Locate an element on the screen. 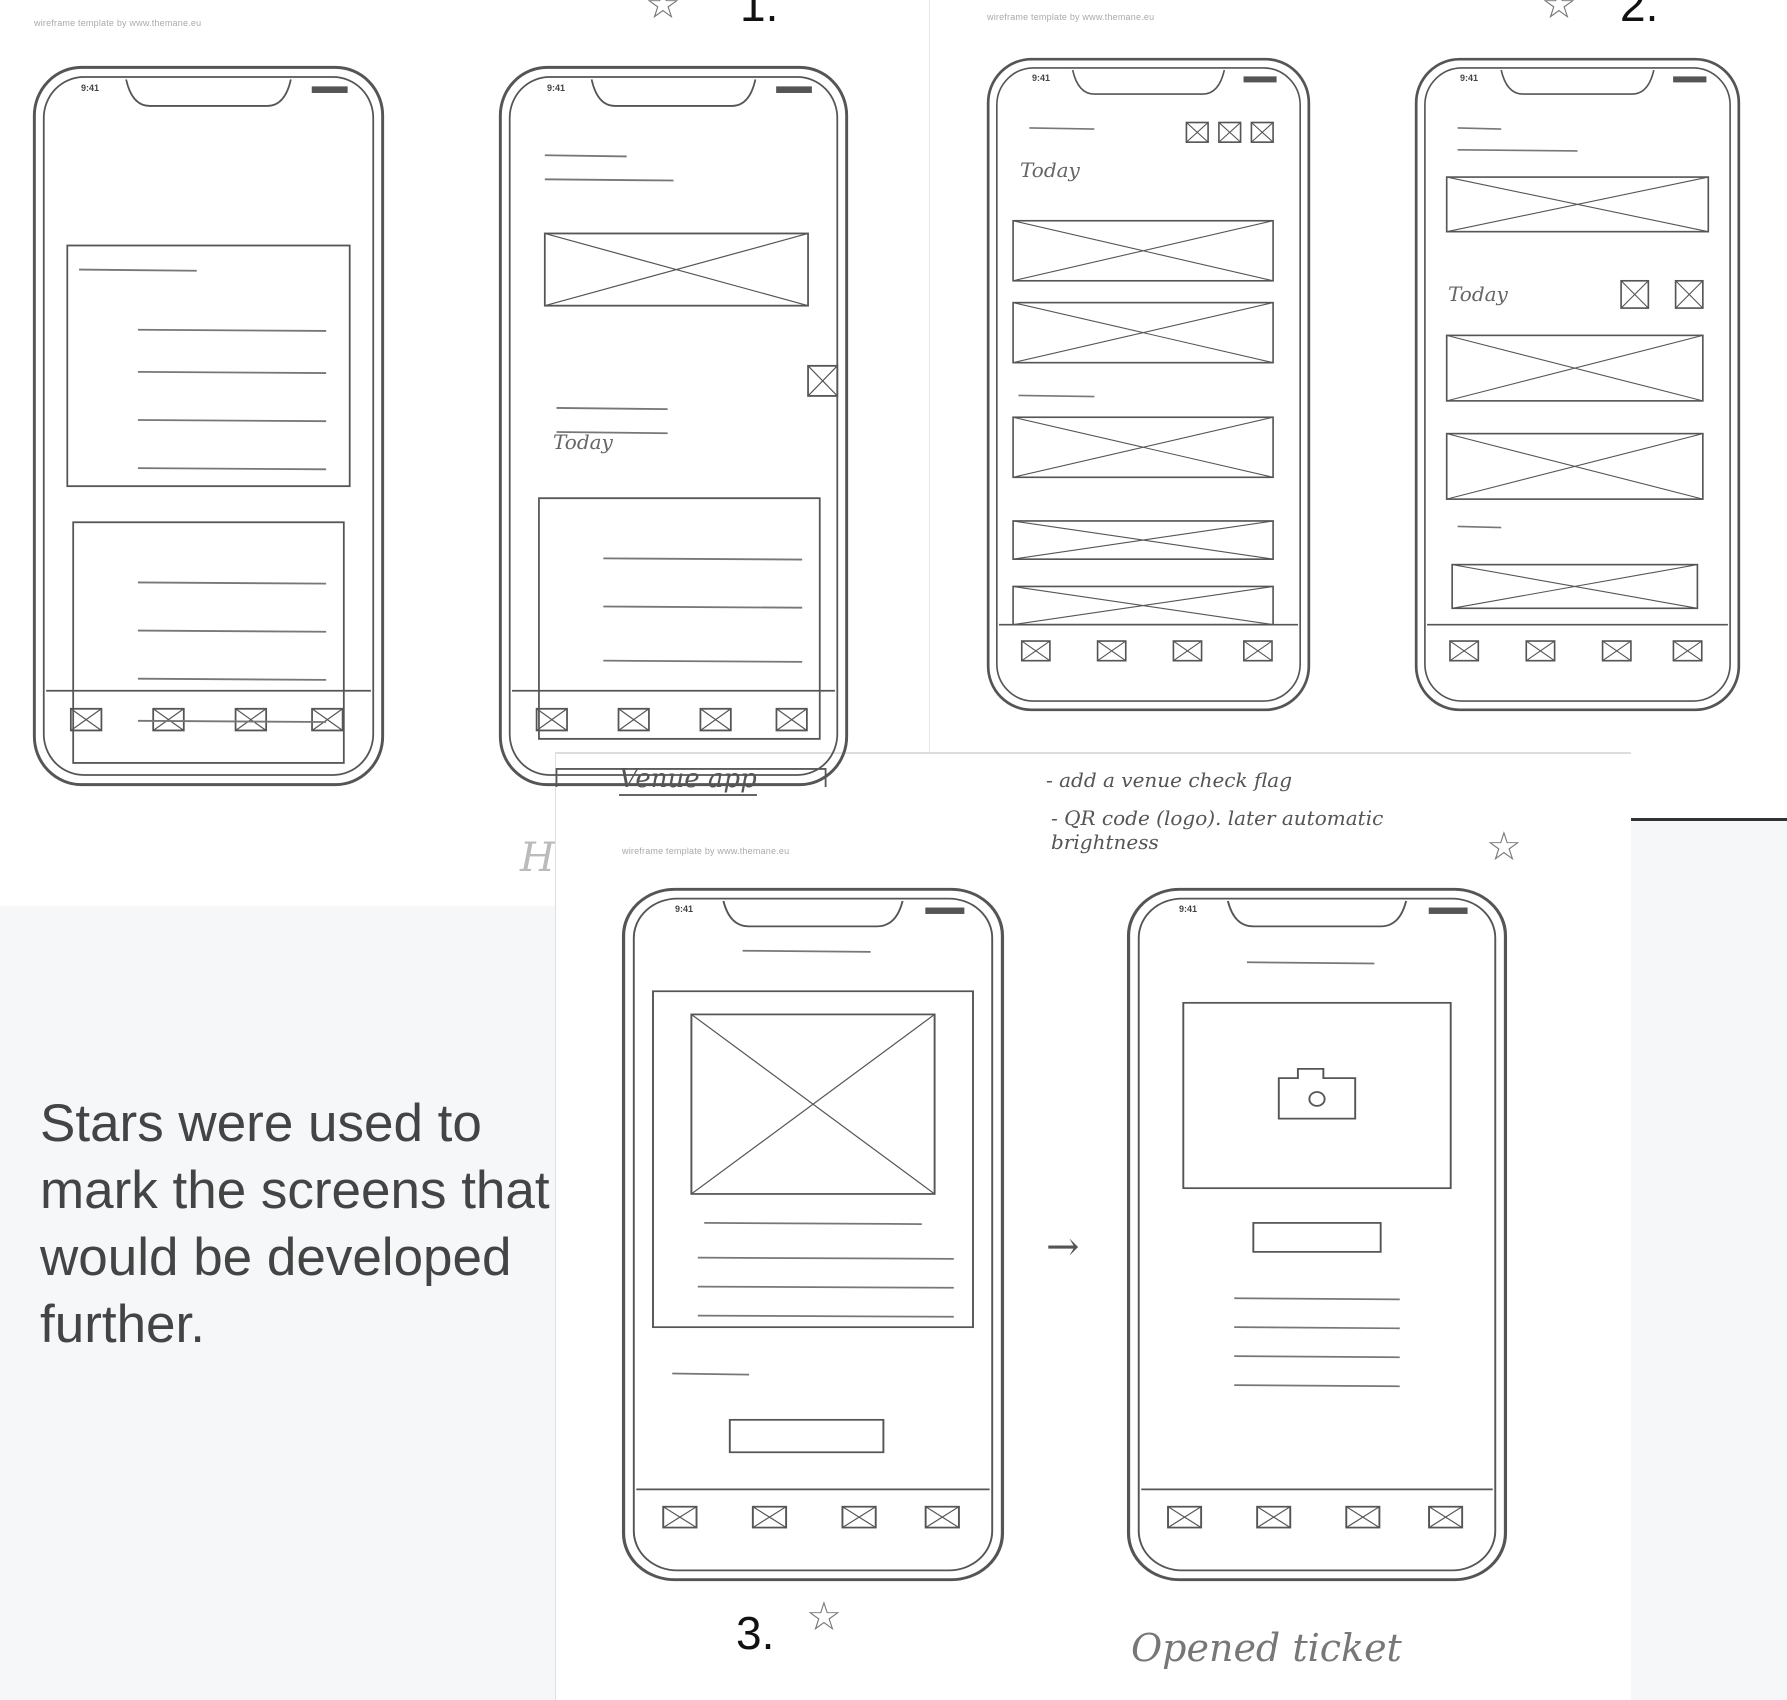  sheet-number: 1. is located at coordinates (759, 15).